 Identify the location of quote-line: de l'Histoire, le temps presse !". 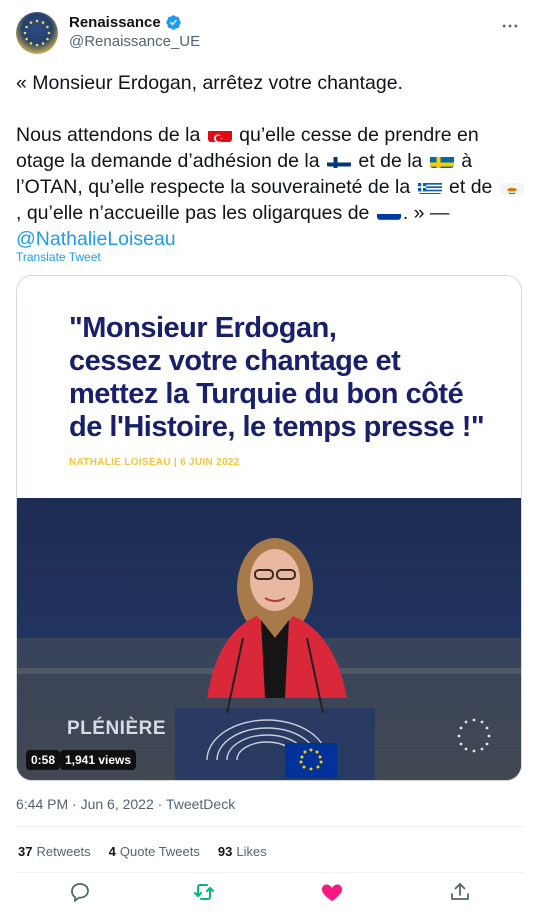
(277, 427).